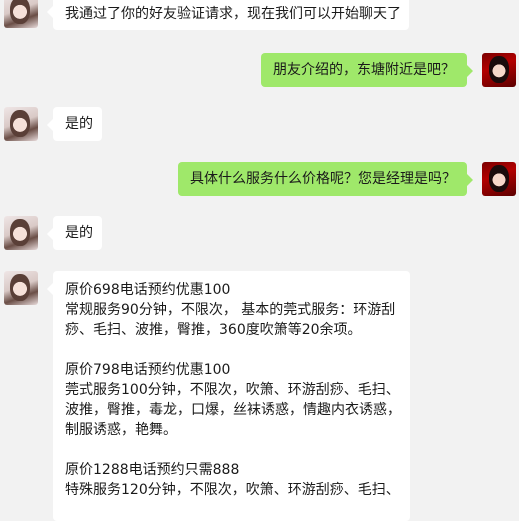 This screenshot has width=519, height=521. What do you see at coordinates (233, 14) in the screenshot?
I see `message-text: 我通过了你的好友验证请求，现在我们可以开始聊天了` at bounding box center [233, 14].